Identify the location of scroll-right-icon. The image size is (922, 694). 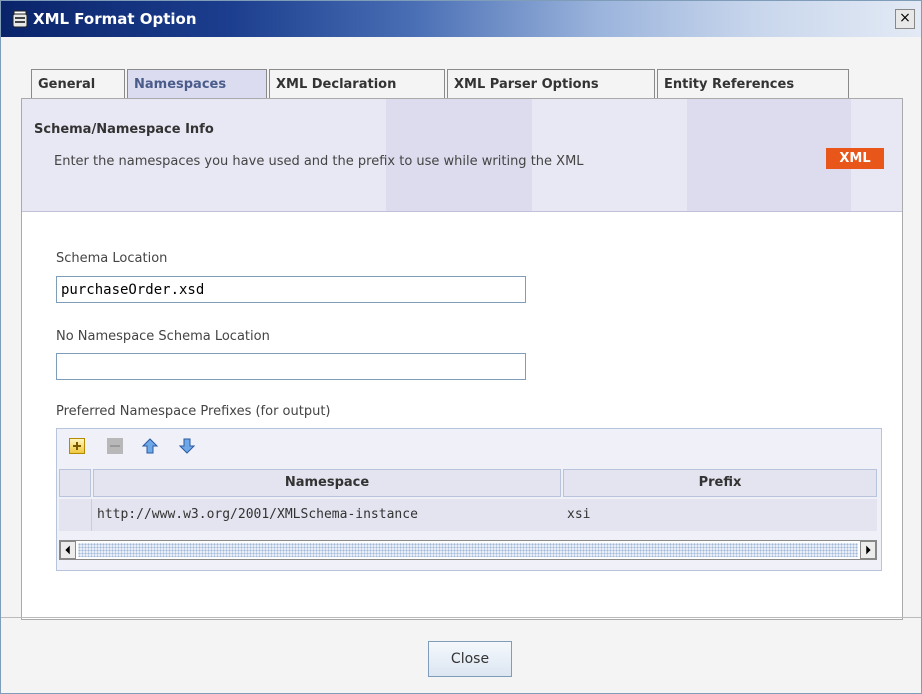
(868, 550).